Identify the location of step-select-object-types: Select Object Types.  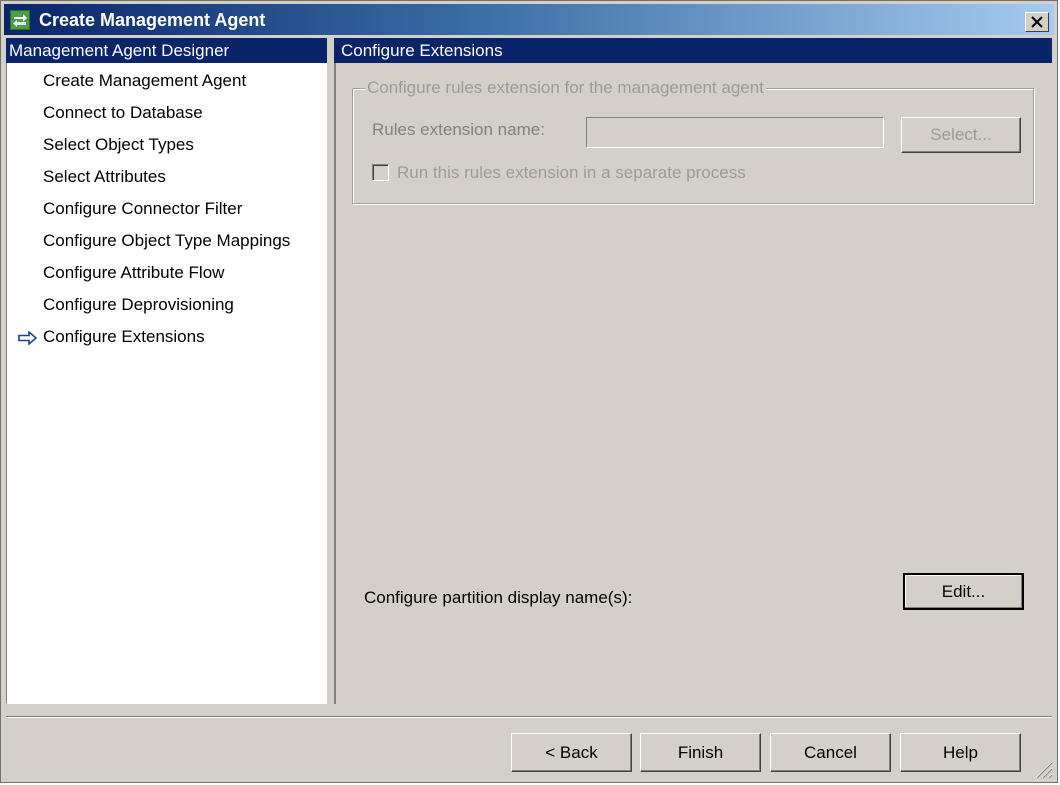
(118, 145).